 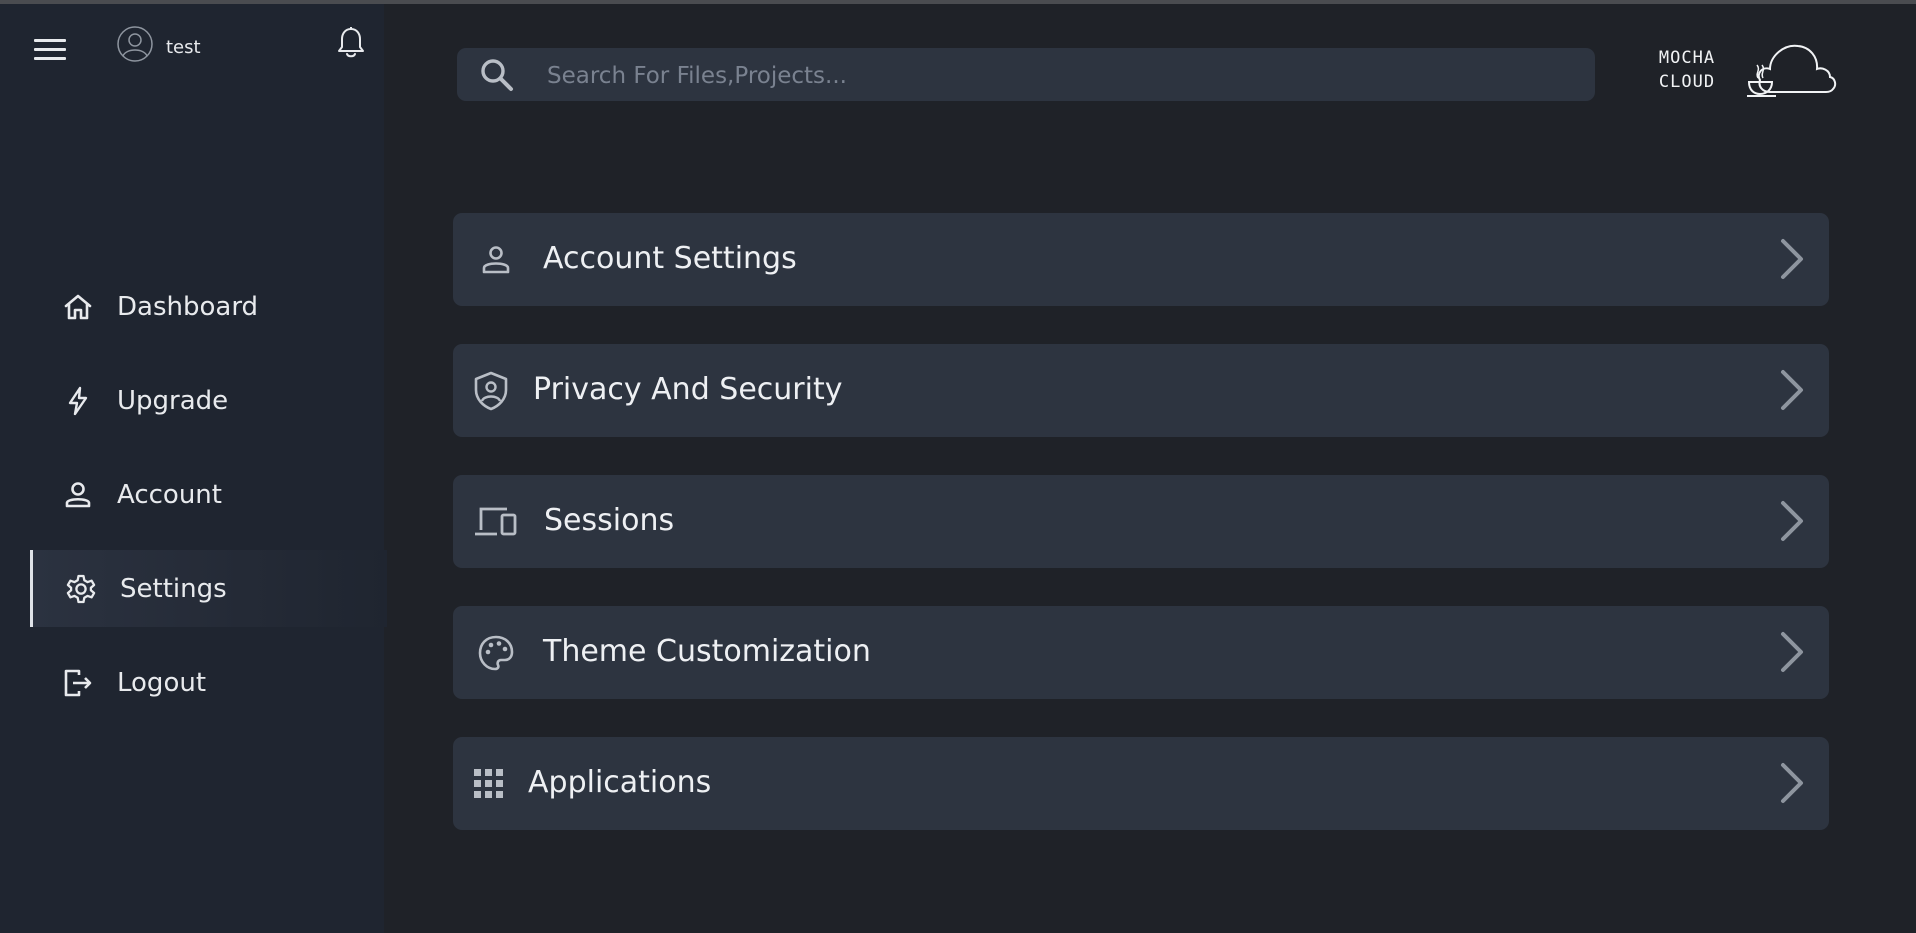 I want to click on settings-item-privacy-and-security: Privacy And Security, so click(x=1141, y=390).